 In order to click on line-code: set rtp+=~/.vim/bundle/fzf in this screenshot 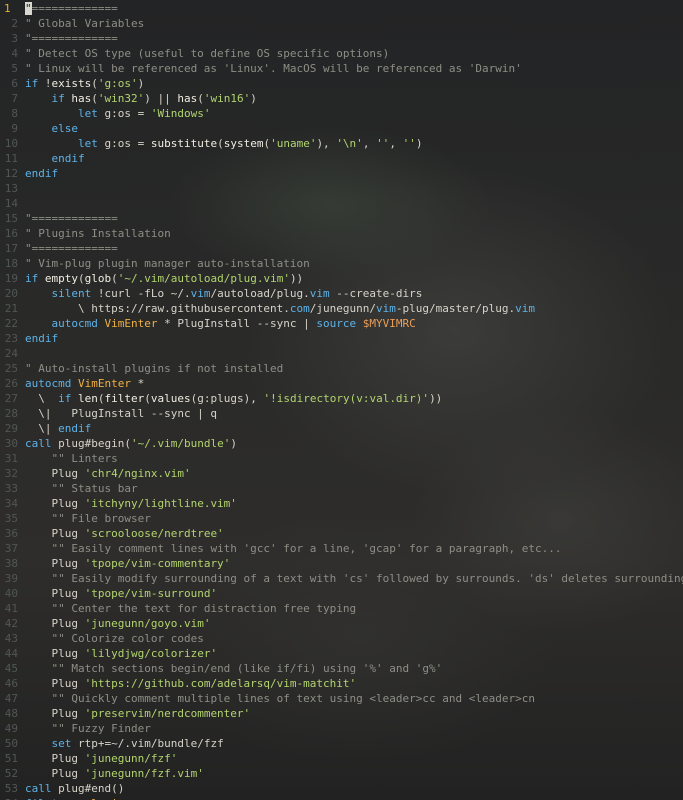, I will do `click(124, 743)`.